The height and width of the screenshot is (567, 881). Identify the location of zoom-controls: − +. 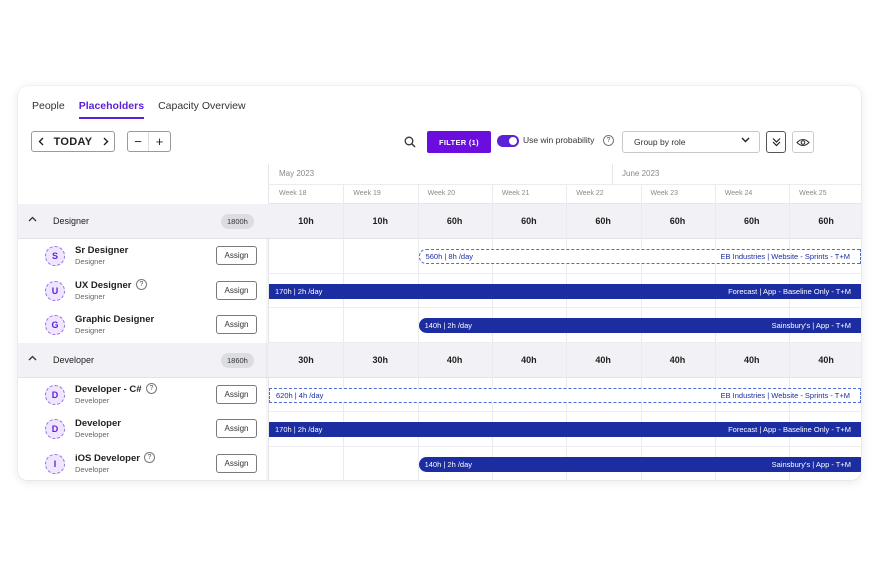
(149, 141).